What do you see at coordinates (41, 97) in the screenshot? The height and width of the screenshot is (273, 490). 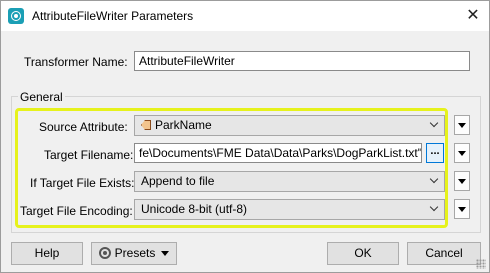 I see `general-group-title: General` at bounding box center [41, 97].